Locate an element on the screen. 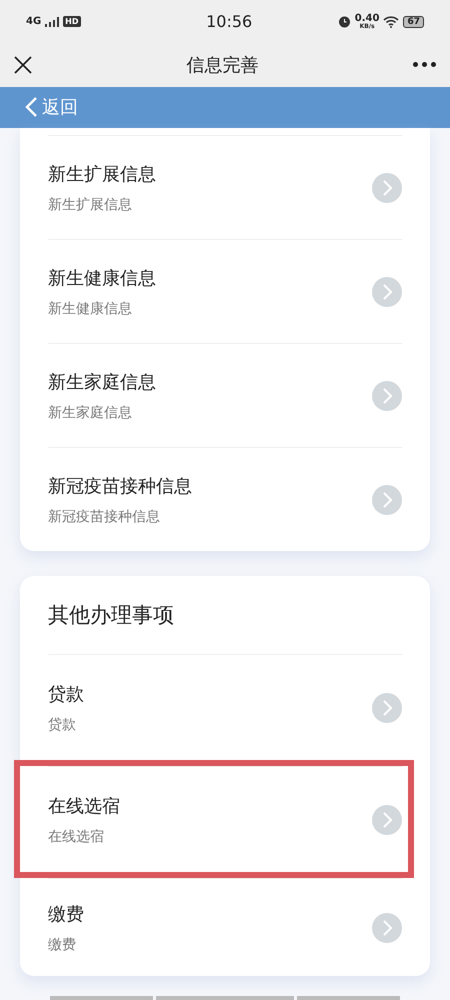 This screenshot has width=450, height=1000. item-subtitle: 新生扩展信息 is located at coordinates (90, 205).